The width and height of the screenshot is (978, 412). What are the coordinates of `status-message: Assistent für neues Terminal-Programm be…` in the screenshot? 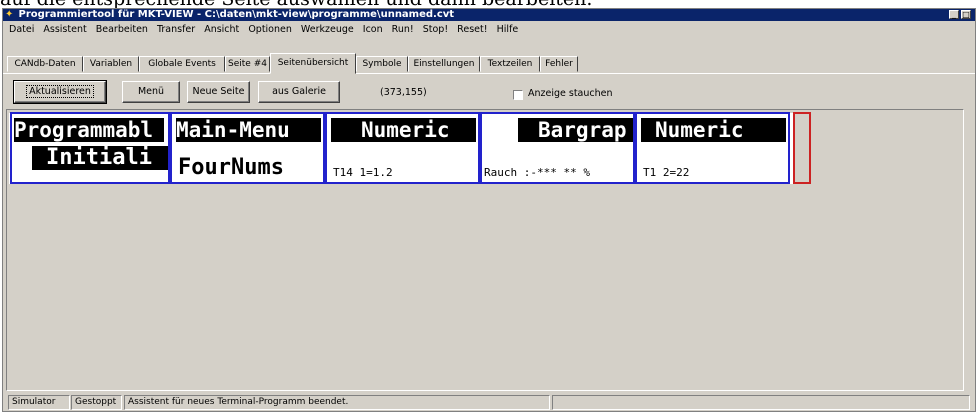 It's located at (337, 402).